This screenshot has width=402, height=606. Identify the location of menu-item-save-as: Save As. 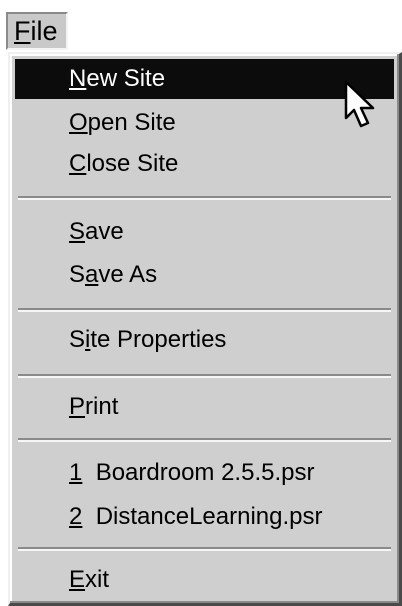
(204, 275).